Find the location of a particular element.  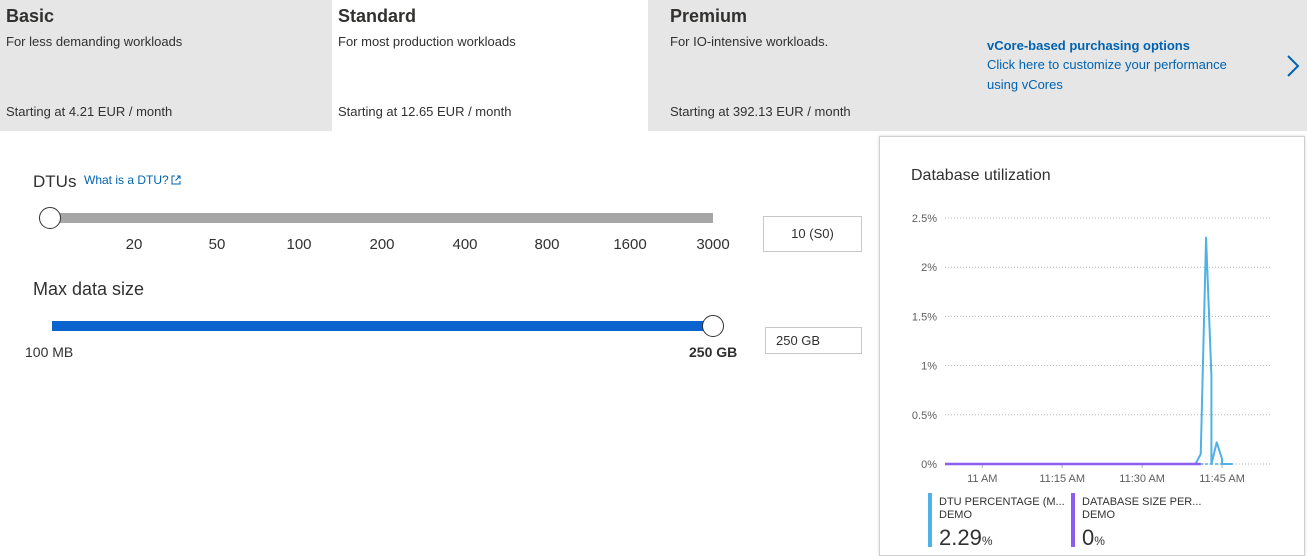

legend-dtu-number: 2.29 is located at coordinates (960, 537).